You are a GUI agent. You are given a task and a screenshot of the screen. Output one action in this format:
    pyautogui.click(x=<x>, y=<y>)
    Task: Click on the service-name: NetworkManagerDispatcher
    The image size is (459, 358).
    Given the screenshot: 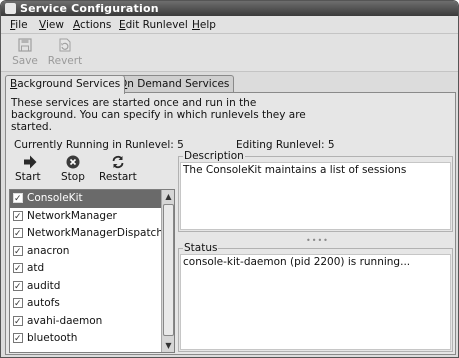 What is the action you would take?
    pyautogui.click(x=94, y=233)
    